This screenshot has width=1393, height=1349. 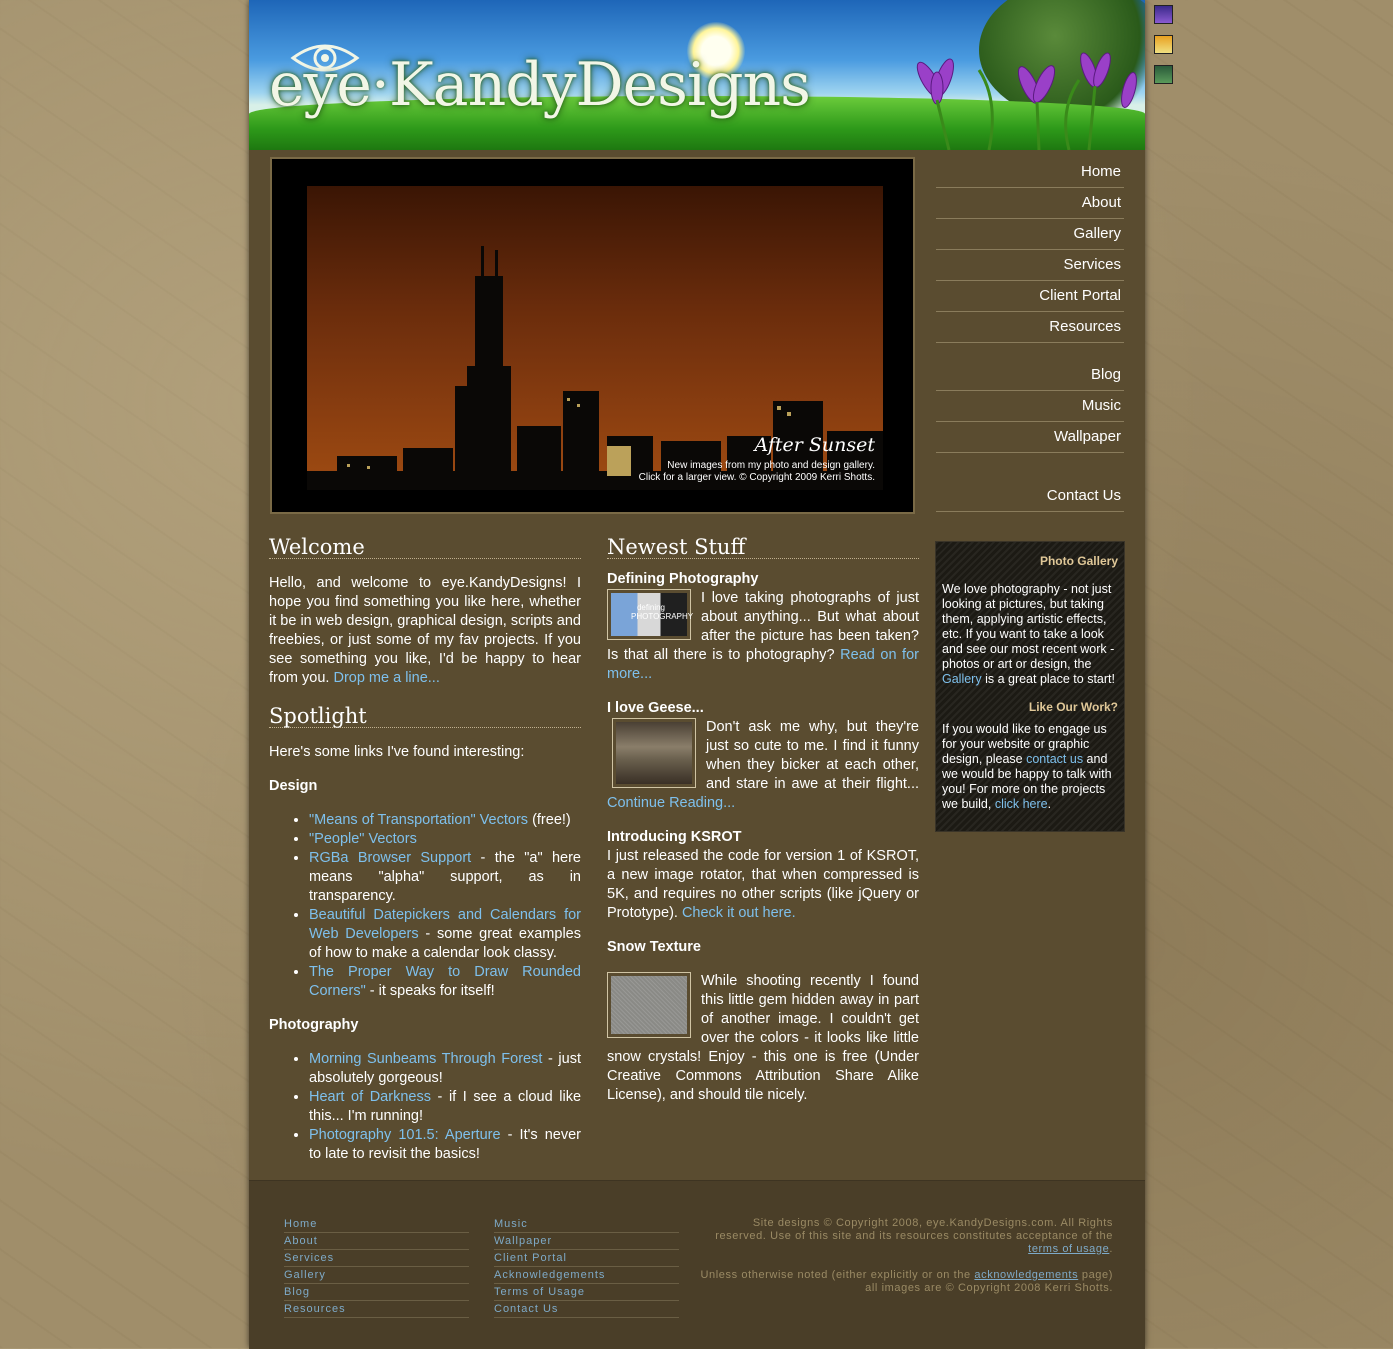 What do you see at coordinates (1048, 679) in the screenshot?
I see `gallery-text-part: is a great place to start!` at bounding box center [1048, 679].